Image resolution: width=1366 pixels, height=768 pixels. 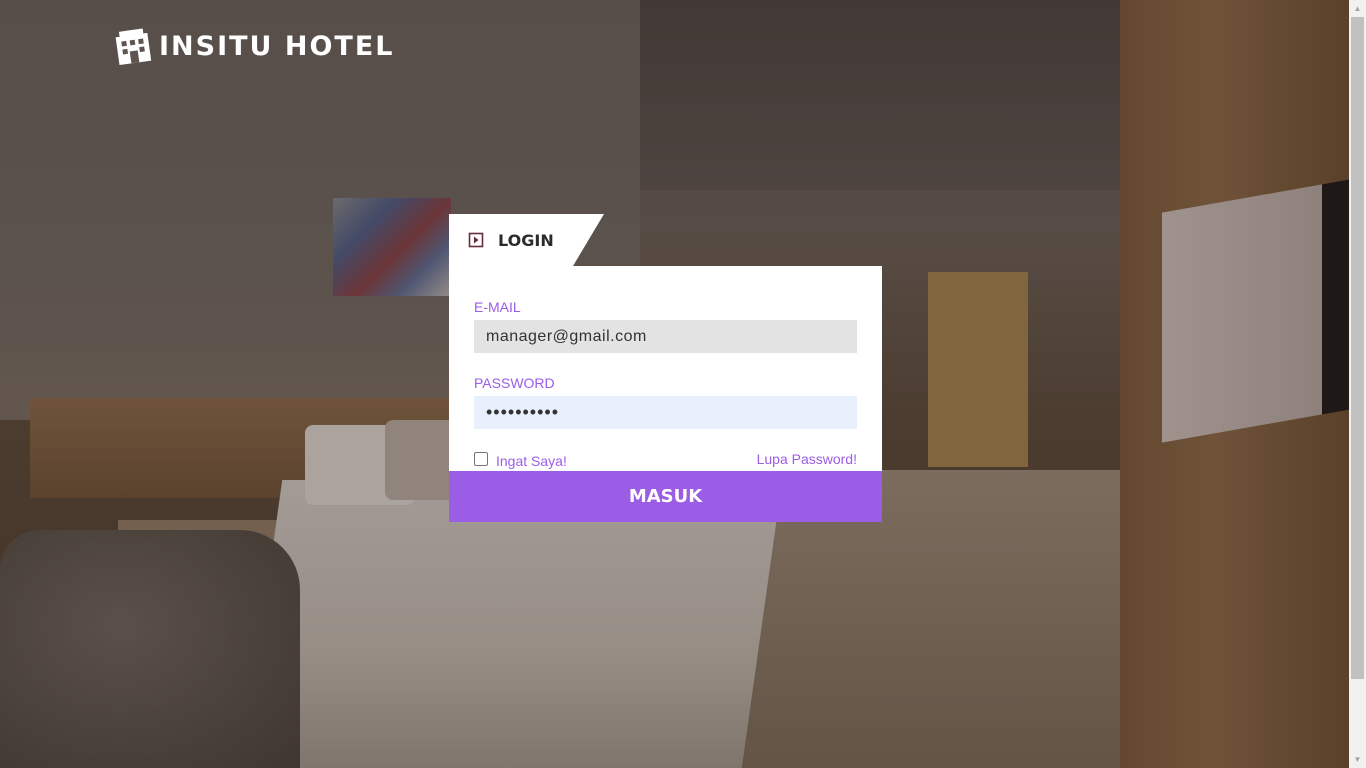 I want to click on vertical-scrollbar: ▲ ▼, so click(x=1357, y=384).